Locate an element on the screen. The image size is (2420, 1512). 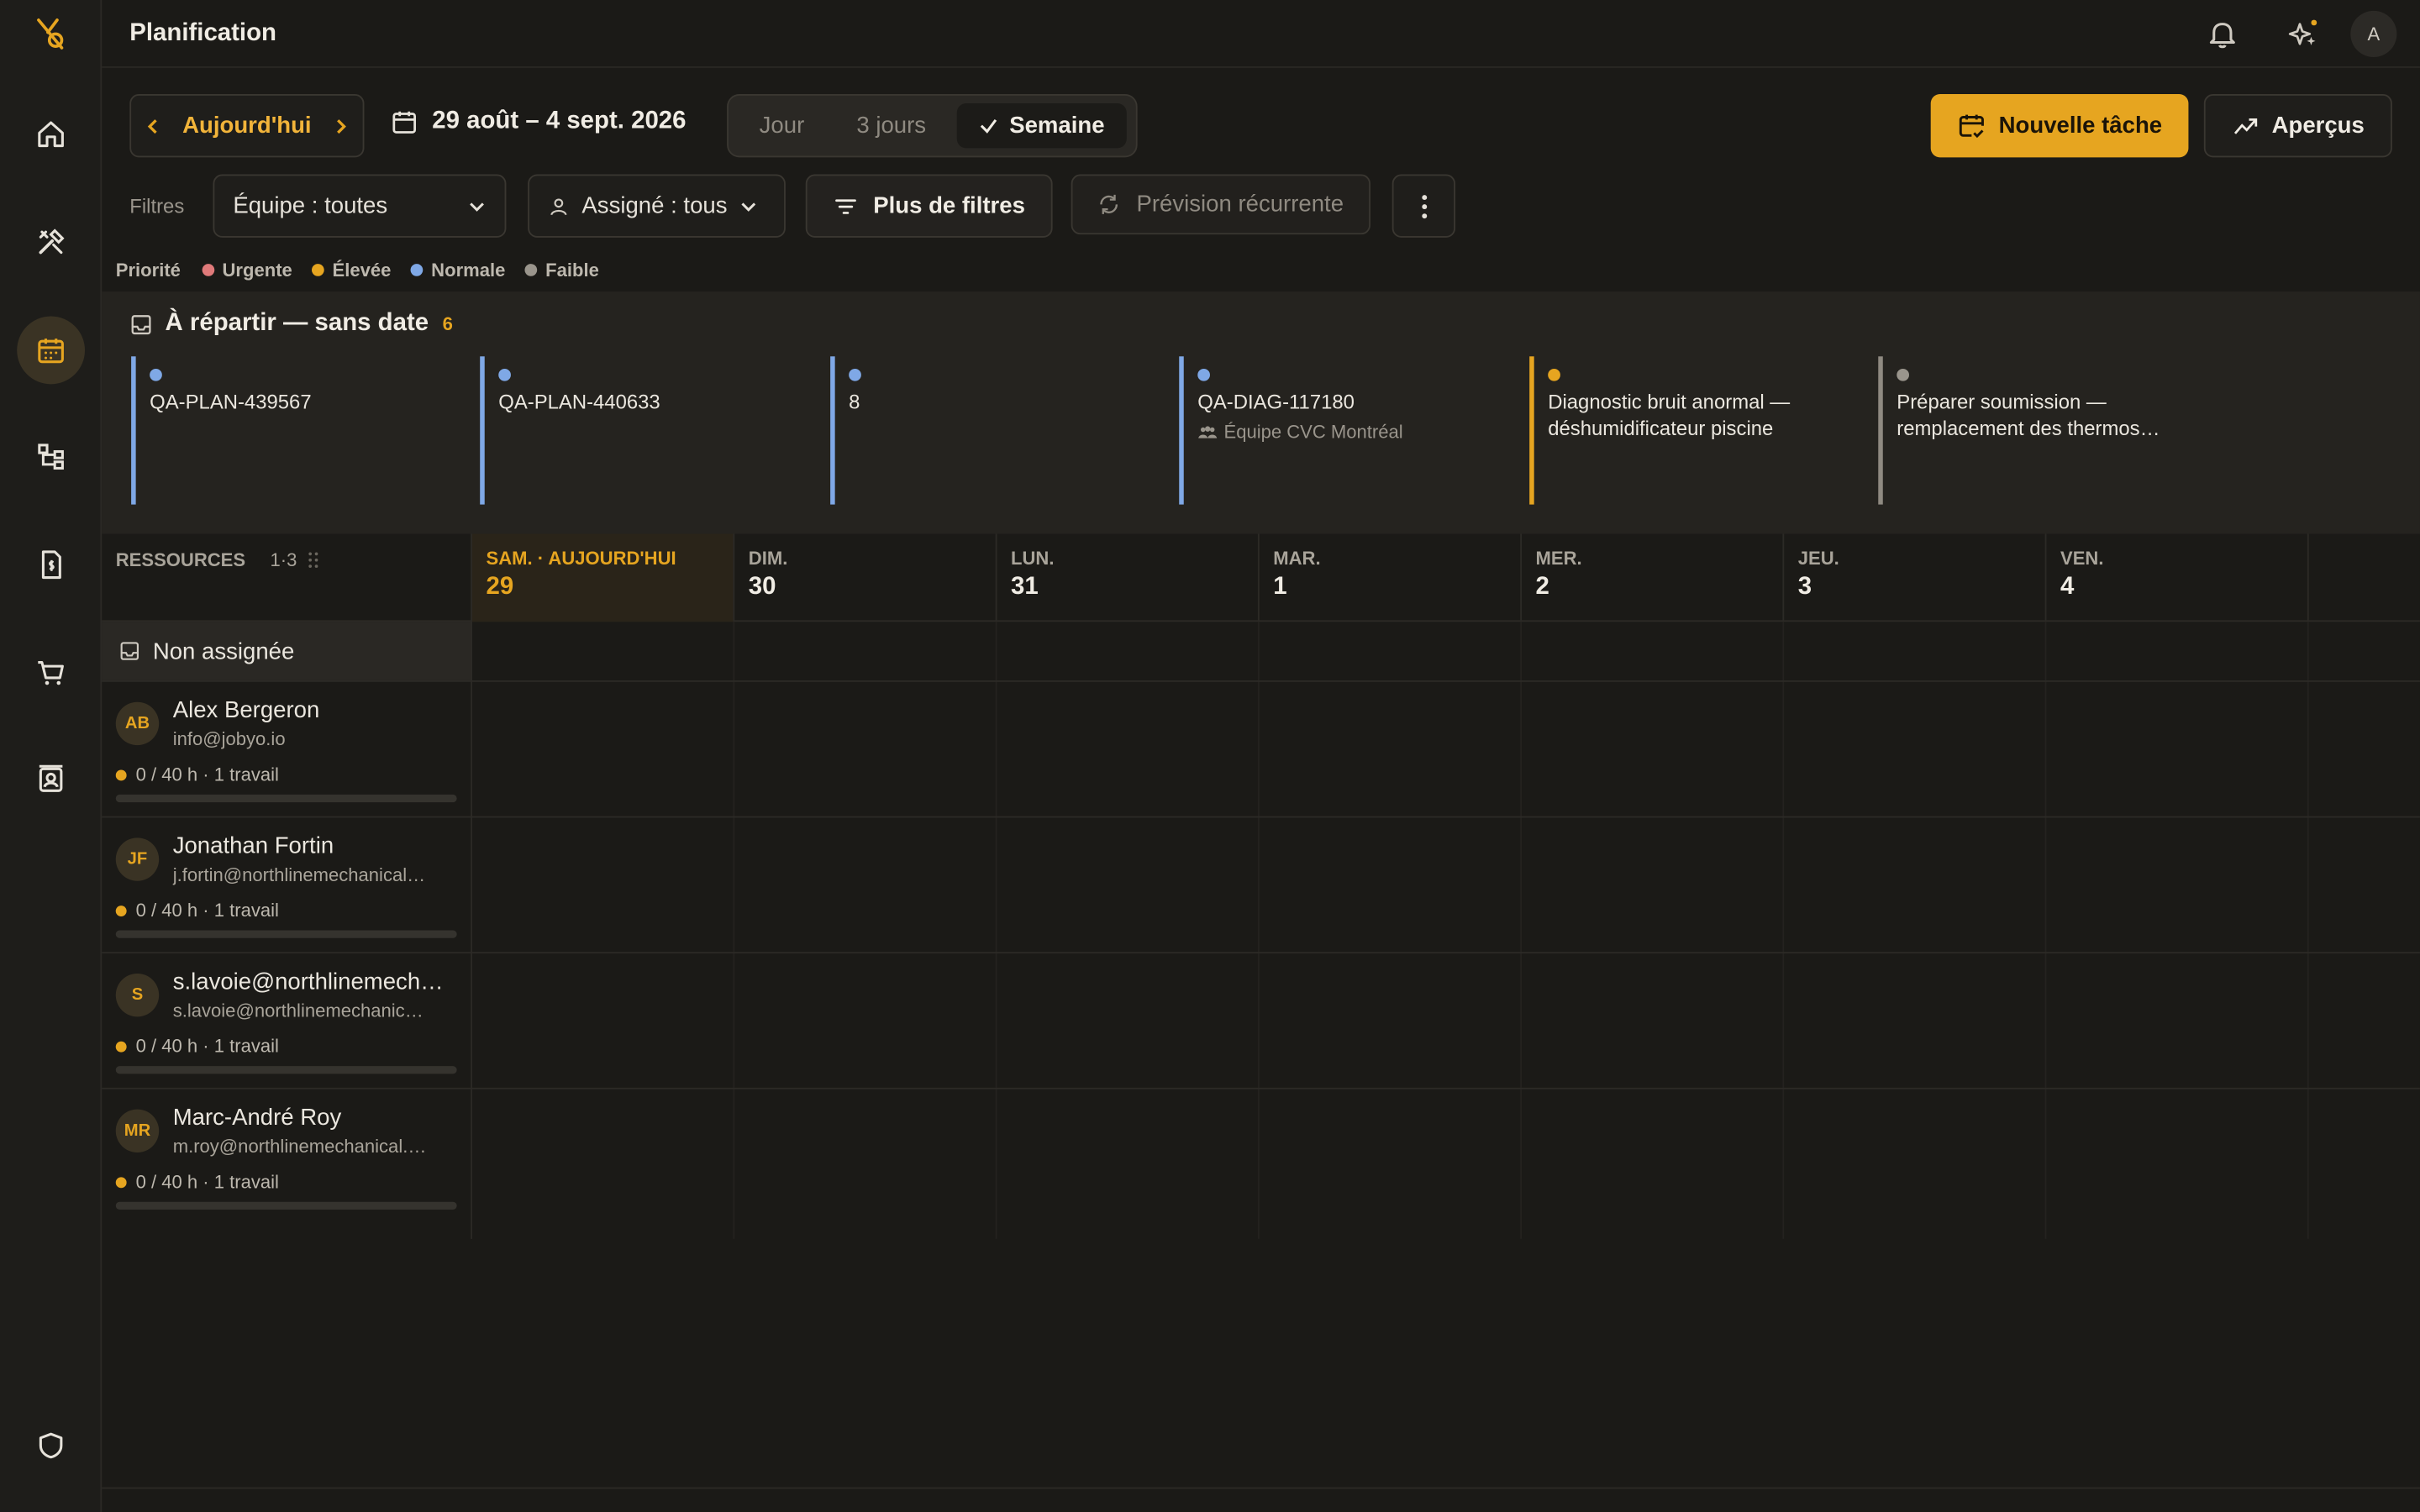
invoice-icon is located at coordinates (51, 565).